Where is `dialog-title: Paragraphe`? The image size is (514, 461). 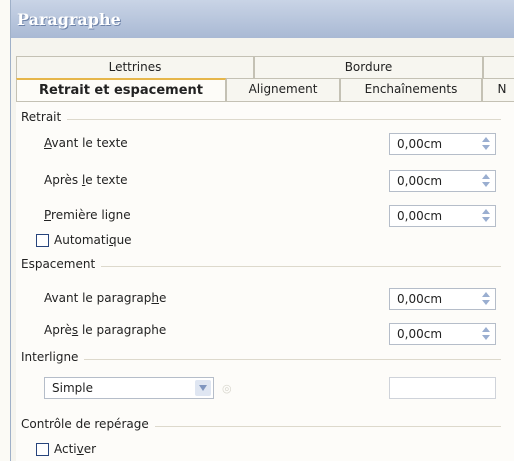 dialog-title: Paragraphe is located at coordinates (69, 19).